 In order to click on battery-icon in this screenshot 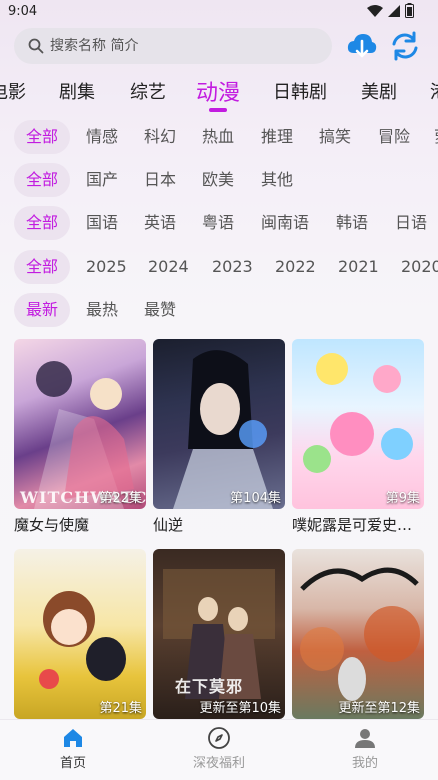, I will do `click(409, 10)`.